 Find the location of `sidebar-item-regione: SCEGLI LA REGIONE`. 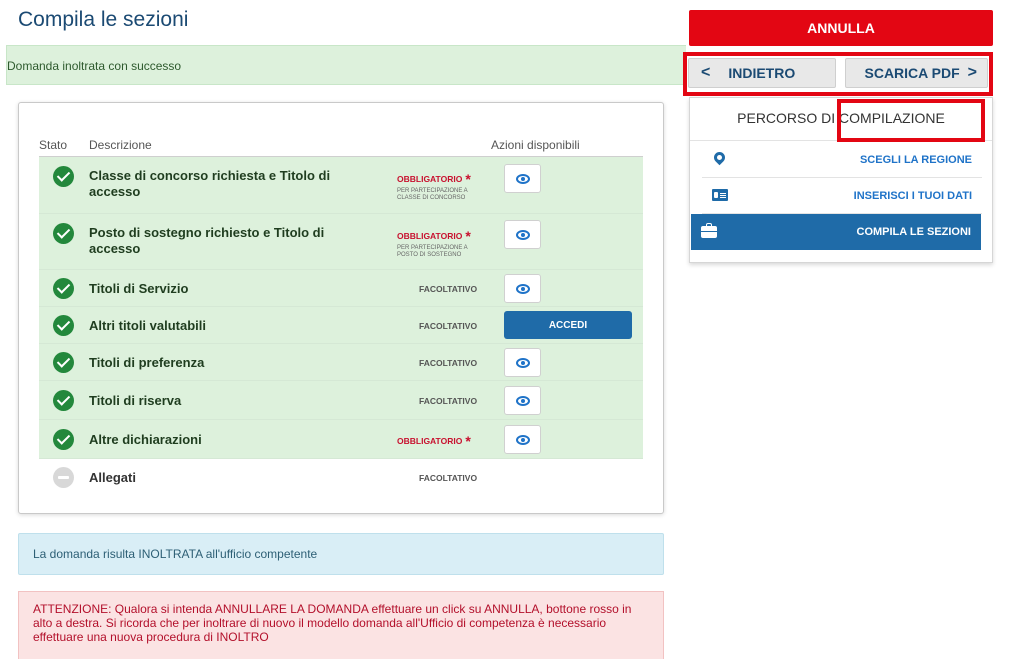

sidebar-item-regione: SCEGLI LA REGIONE is located at coordinates (842, 160).